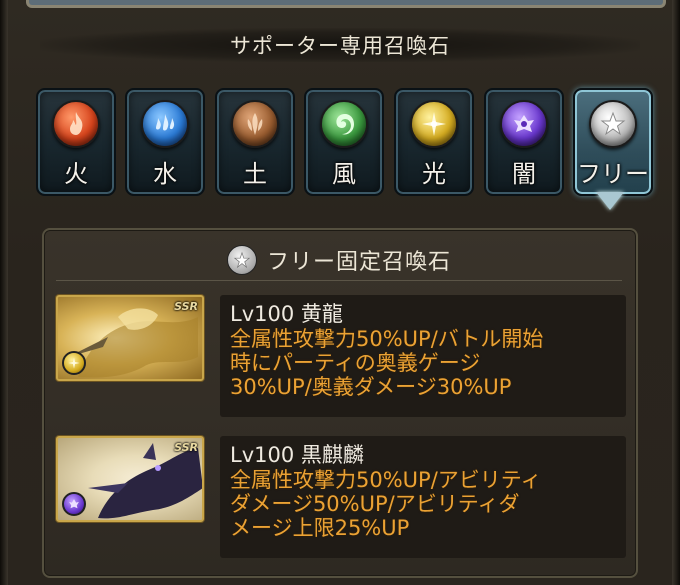 The image size is (680, 585). What do you see at coordinates (386, 480) in the screenshot?
I see `summon-effect-line: 全属性攻撃力50%UP/アビリティ` at bounding box center [386, 480].